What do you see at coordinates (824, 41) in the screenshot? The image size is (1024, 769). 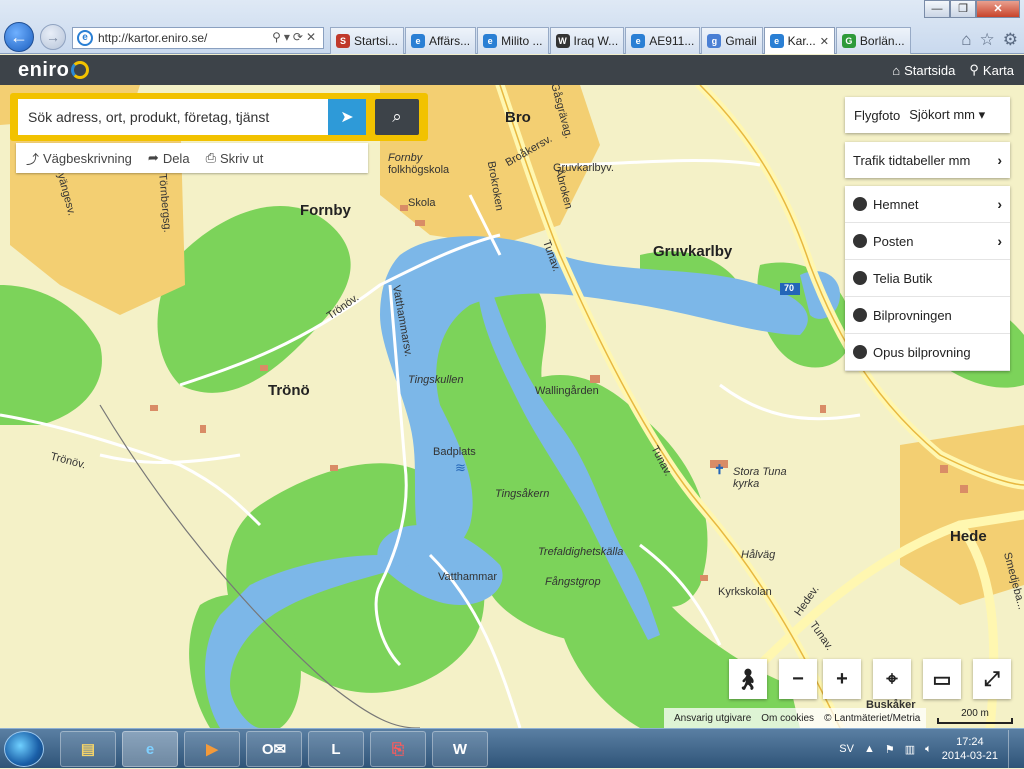 I see `tab-close-icon: ✕` at bounding box center [824, 41].